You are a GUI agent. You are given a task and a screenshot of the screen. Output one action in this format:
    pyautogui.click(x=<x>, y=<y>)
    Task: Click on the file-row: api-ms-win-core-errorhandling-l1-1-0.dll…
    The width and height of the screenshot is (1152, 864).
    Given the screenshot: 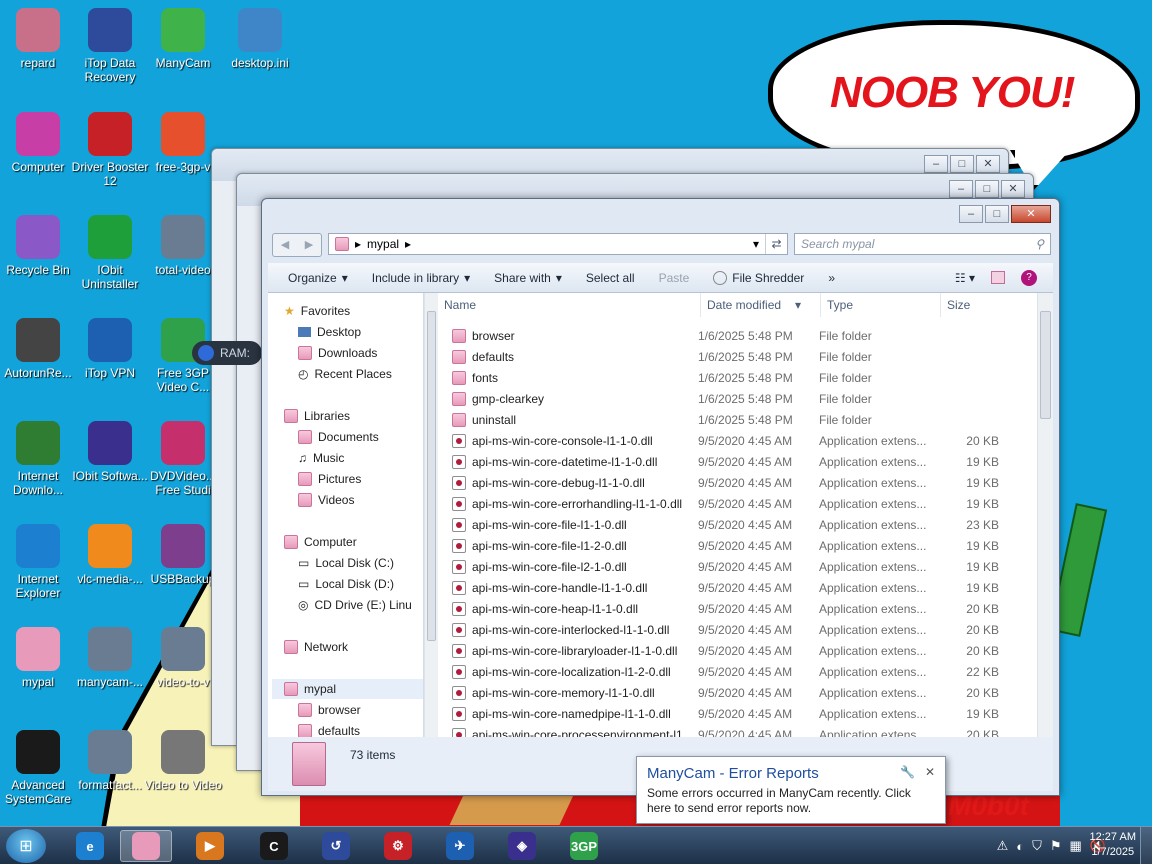 What is the action you would take?
    pyautogui.click(x=737, y=503)
    